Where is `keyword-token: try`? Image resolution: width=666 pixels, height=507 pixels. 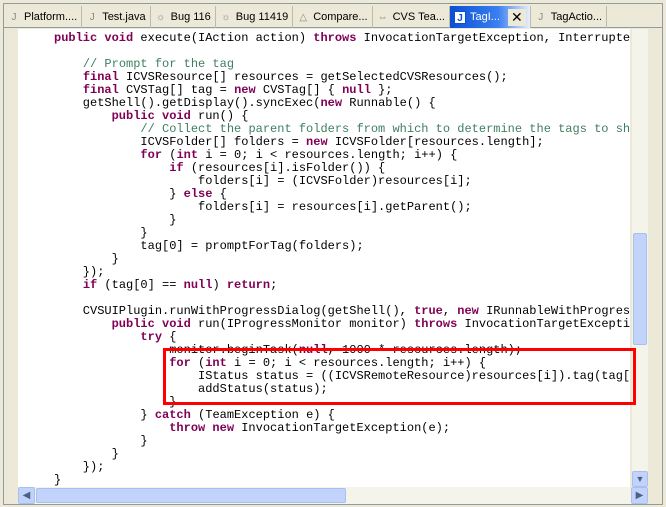
keyword-token: try is located at coordinates (155, 337).